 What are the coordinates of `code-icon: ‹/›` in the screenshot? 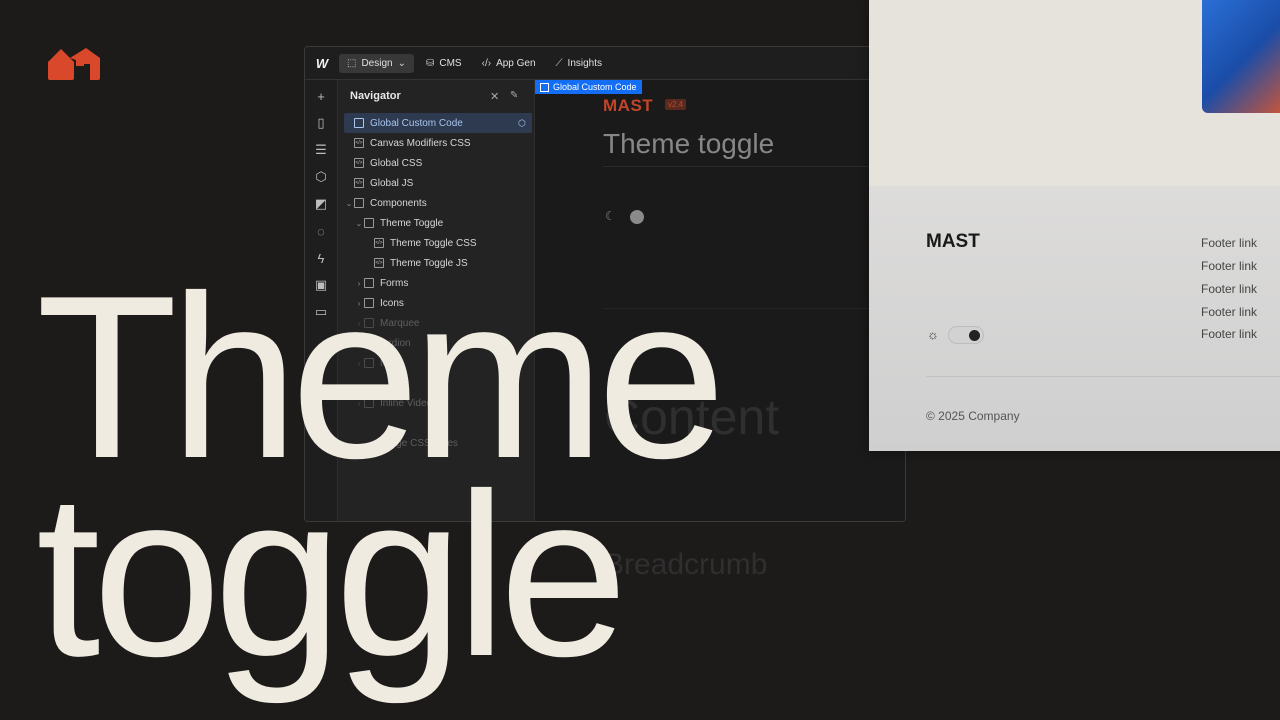 It's located at (486, 63).